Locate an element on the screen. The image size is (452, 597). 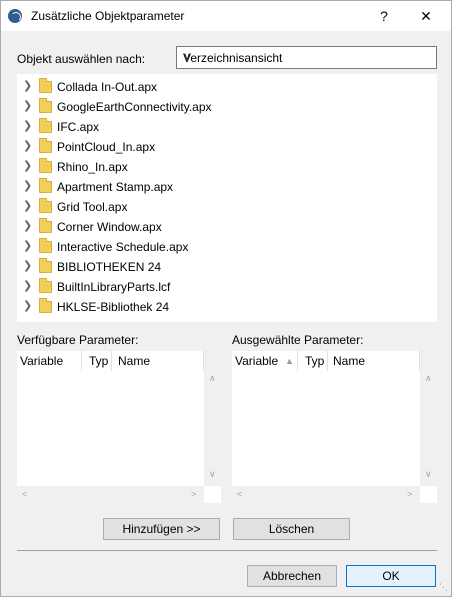
cancel-button: Abbrechen is located at coordinates (292, 576).